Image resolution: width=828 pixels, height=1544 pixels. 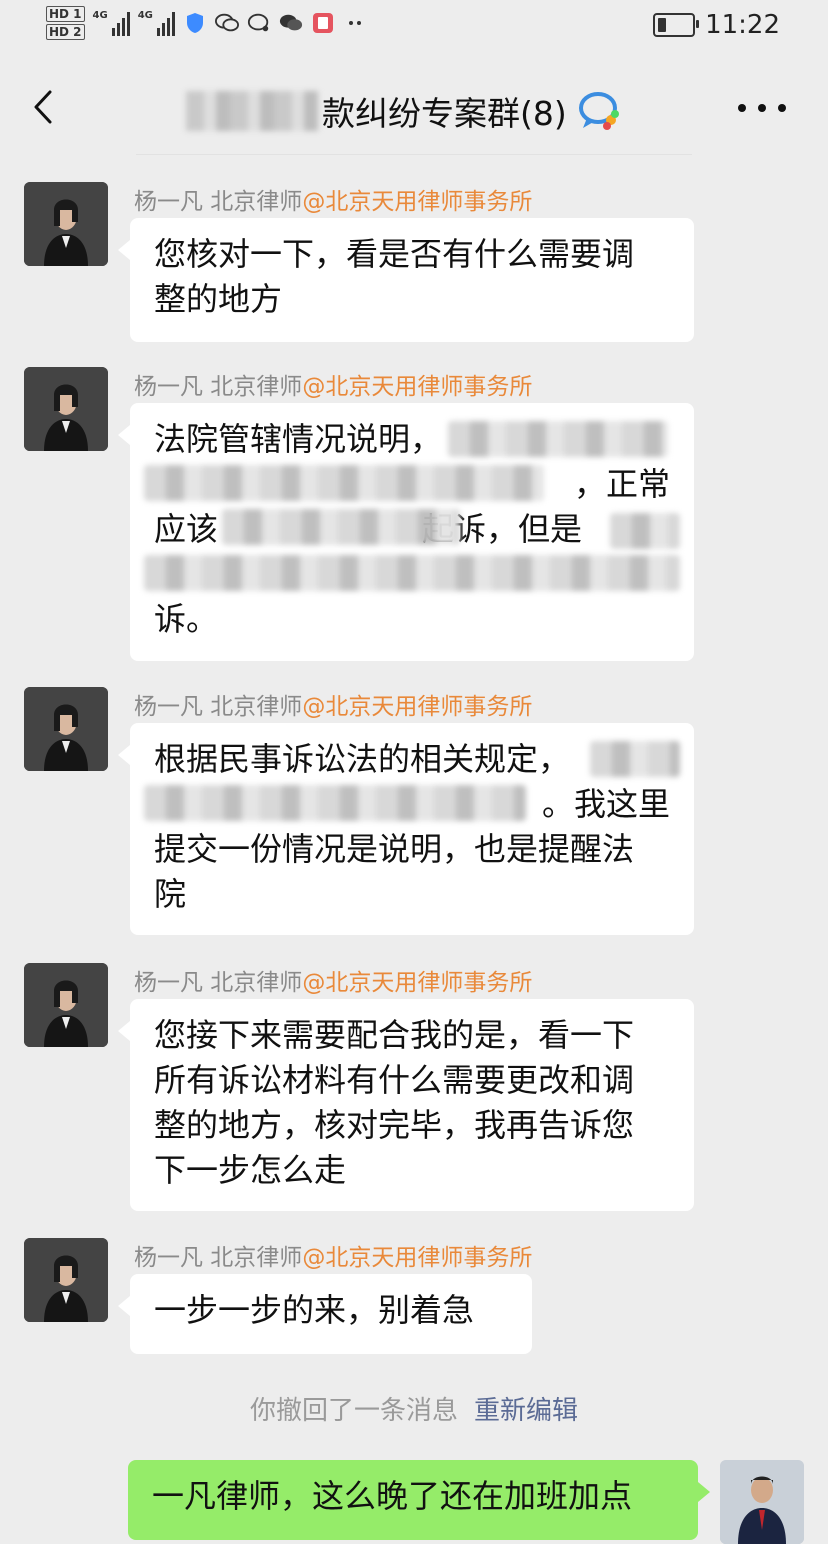 What do you see at coordinates (65, 32) in the screenshot?
I see `sim2-label: HD 2` at bounding box center [65, 32].